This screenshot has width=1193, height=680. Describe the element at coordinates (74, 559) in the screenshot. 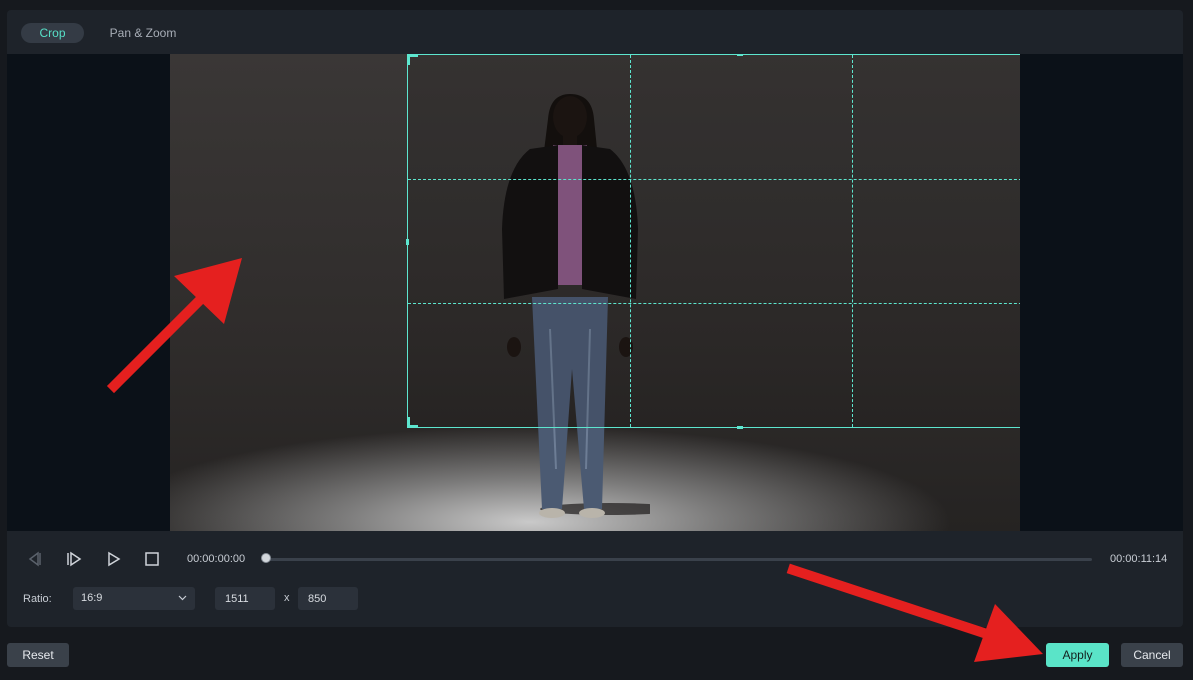

I see `step-forward-icon` at that location.